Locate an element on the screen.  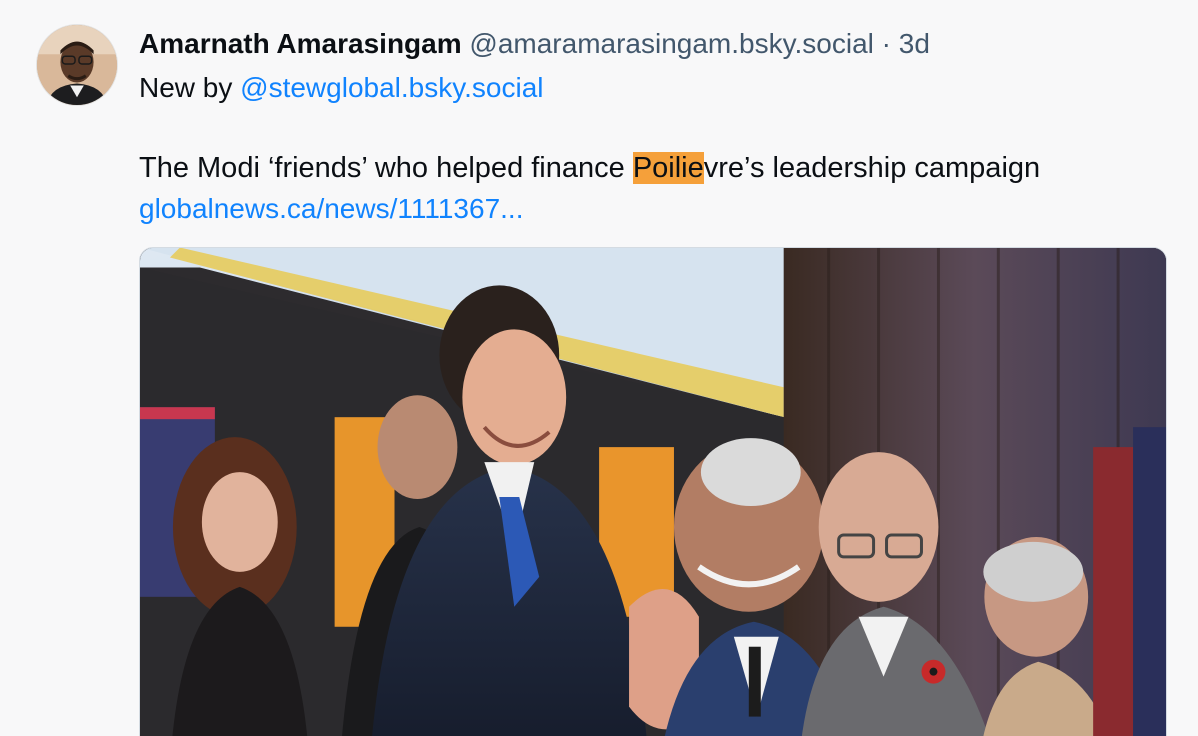
headline-text-before: The Modi ‘friends’ who helped finance is located at coordinates (386, 168).